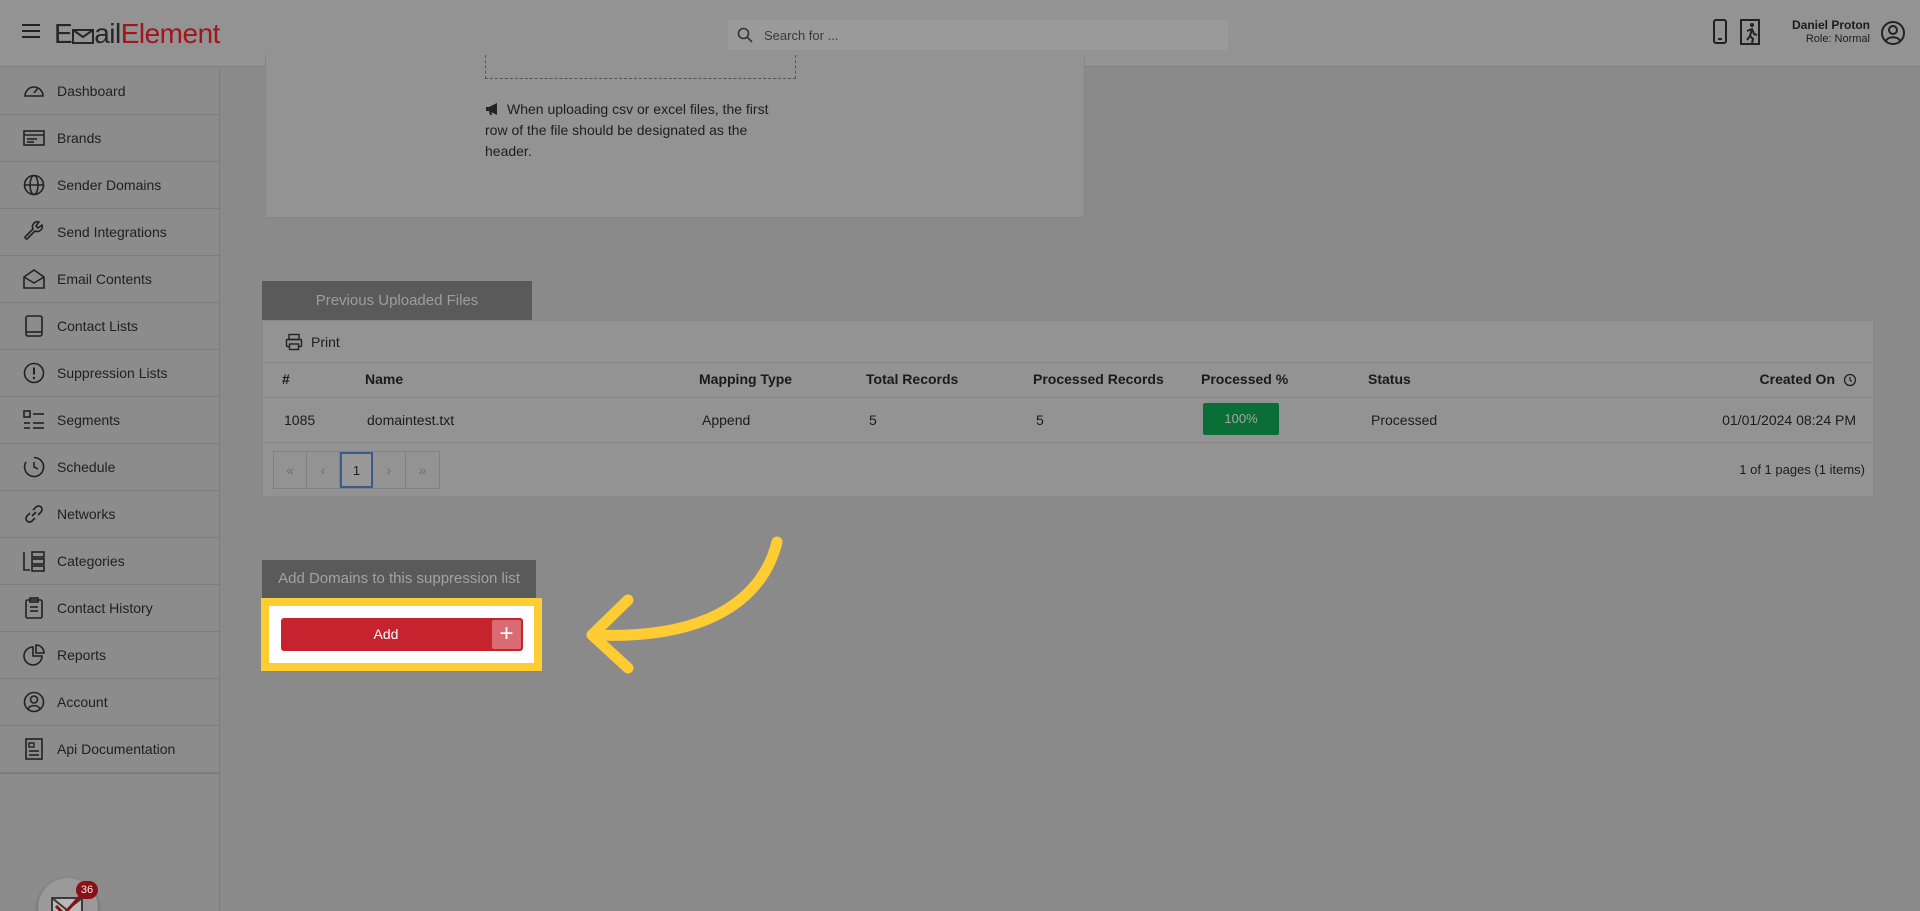  Describe the element at coordinates (1797, 379) in the screenshot. I see `col-header-created-on: Created On` at that location.